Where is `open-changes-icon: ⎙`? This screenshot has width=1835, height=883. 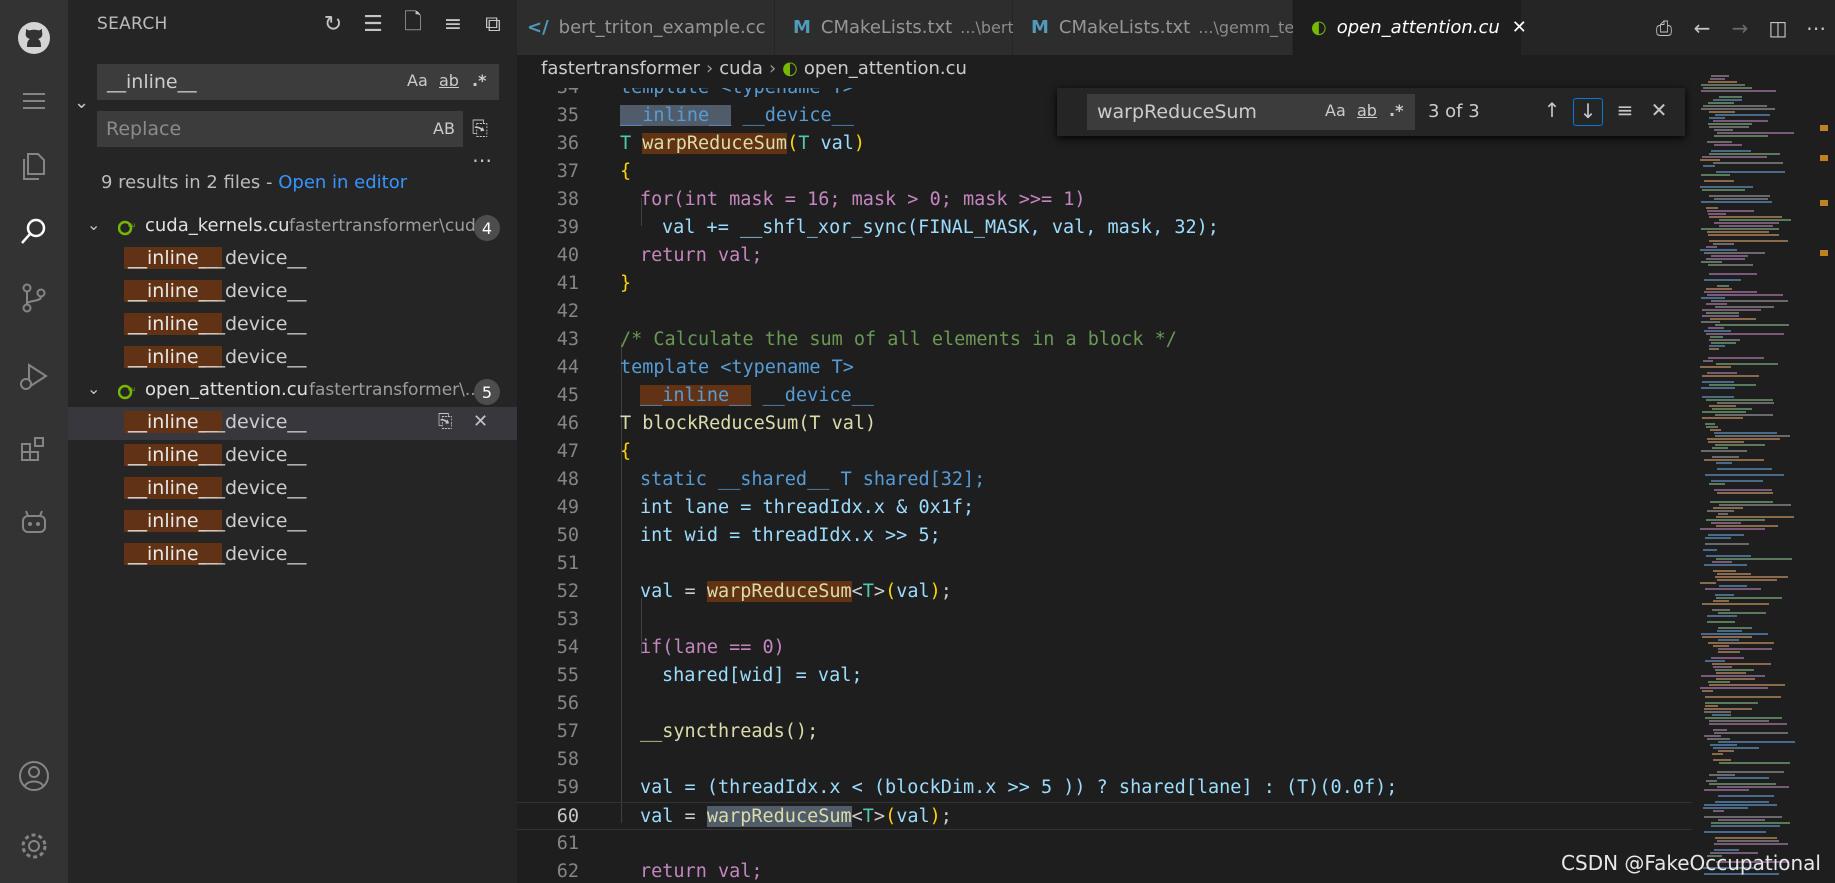
open-changes-icon: ⎙ is located at coordinates (1664, 28).